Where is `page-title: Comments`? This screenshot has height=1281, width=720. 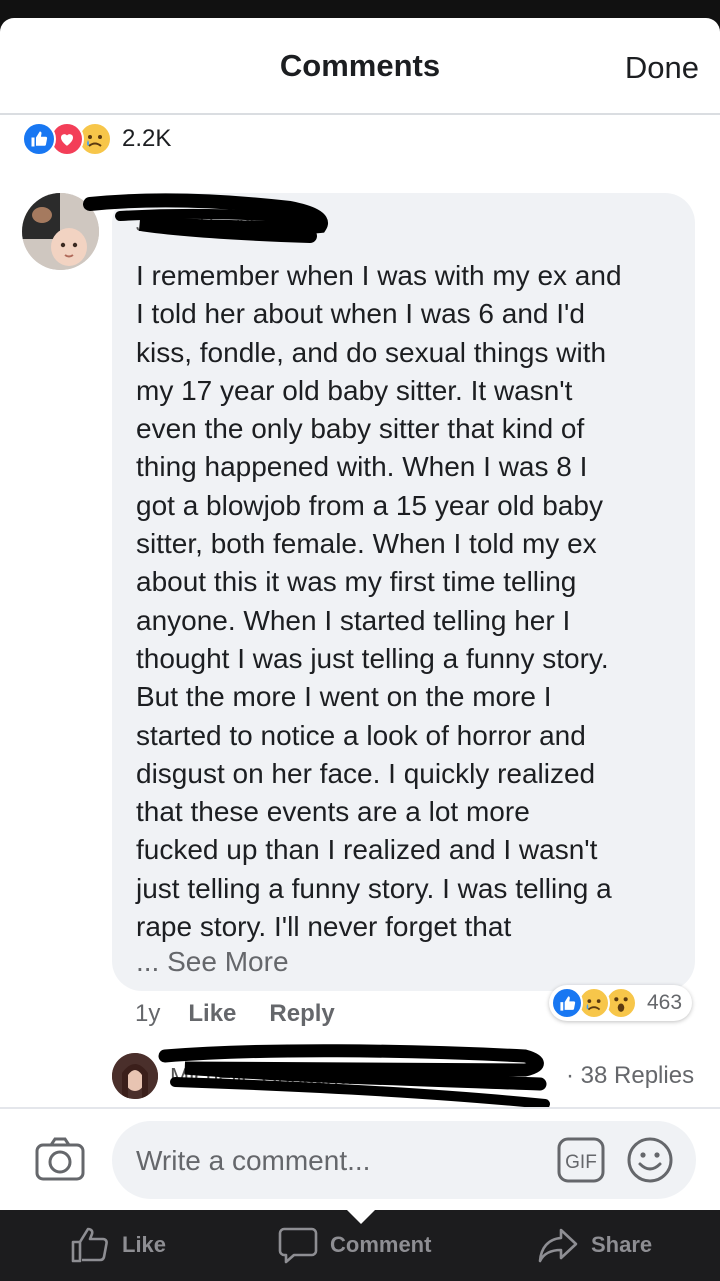 page-title: Comments is located at coordinates (360, 65).